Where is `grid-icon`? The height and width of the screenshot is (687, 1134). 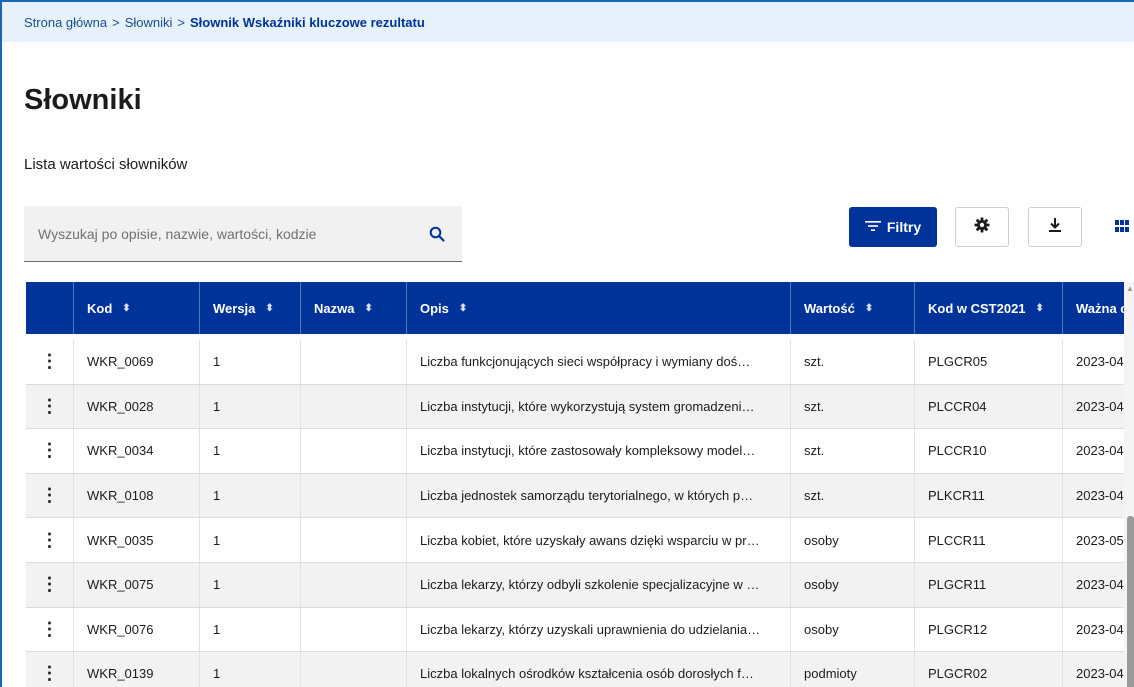 grid-icon is located at coordinates (1122, 228).